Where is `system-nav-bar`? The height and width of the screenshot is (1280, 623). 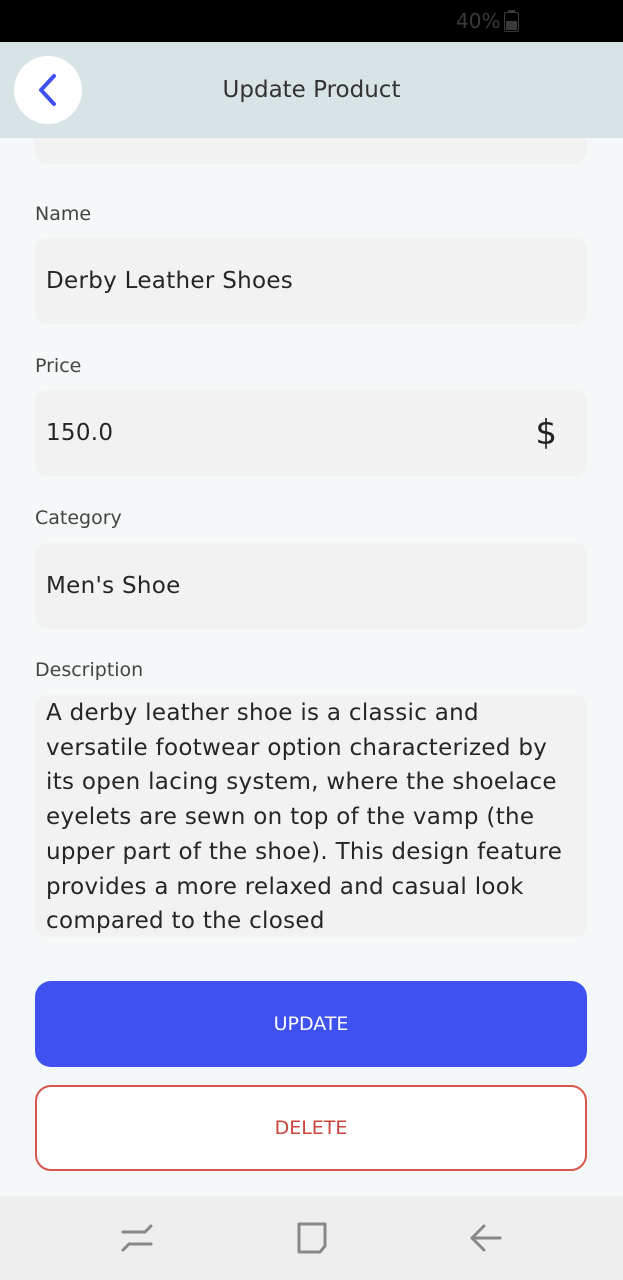 system-nav-bar is located at coordinates (311, 1238).